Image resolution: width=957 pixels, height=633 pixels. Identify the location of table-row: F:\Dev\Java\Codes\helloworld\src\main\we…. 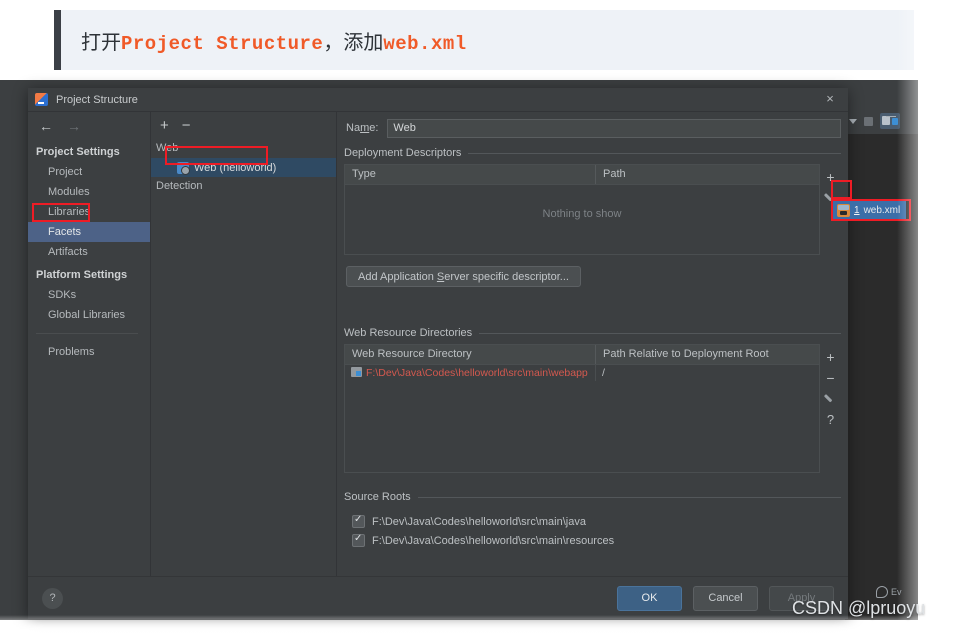
(582, 373).